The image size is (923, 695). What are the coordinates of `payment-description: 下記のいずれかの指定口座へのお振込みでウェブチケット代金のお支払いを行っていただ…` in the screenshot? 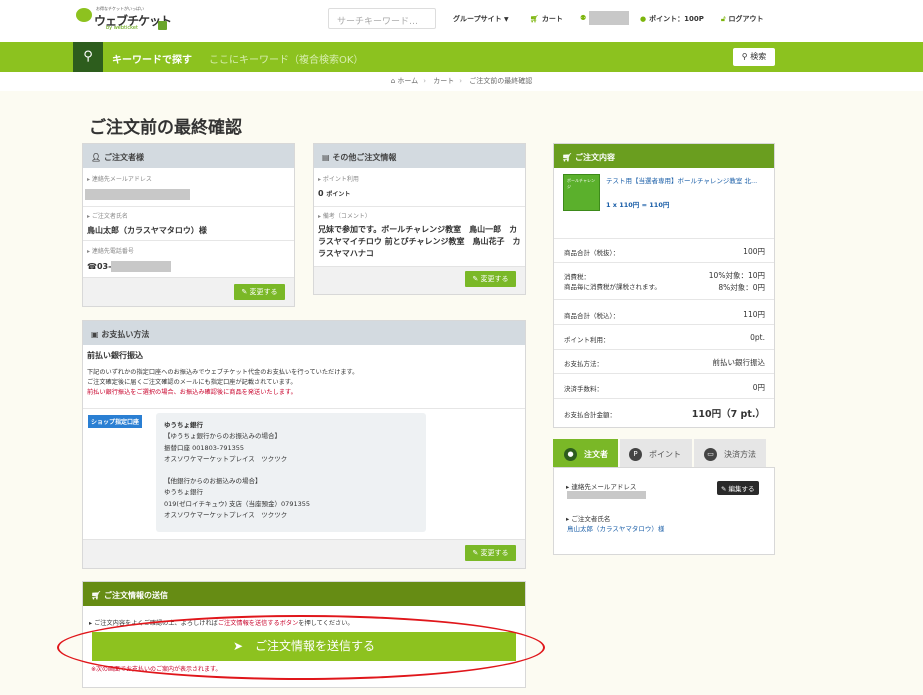 It's located at (223, 382).